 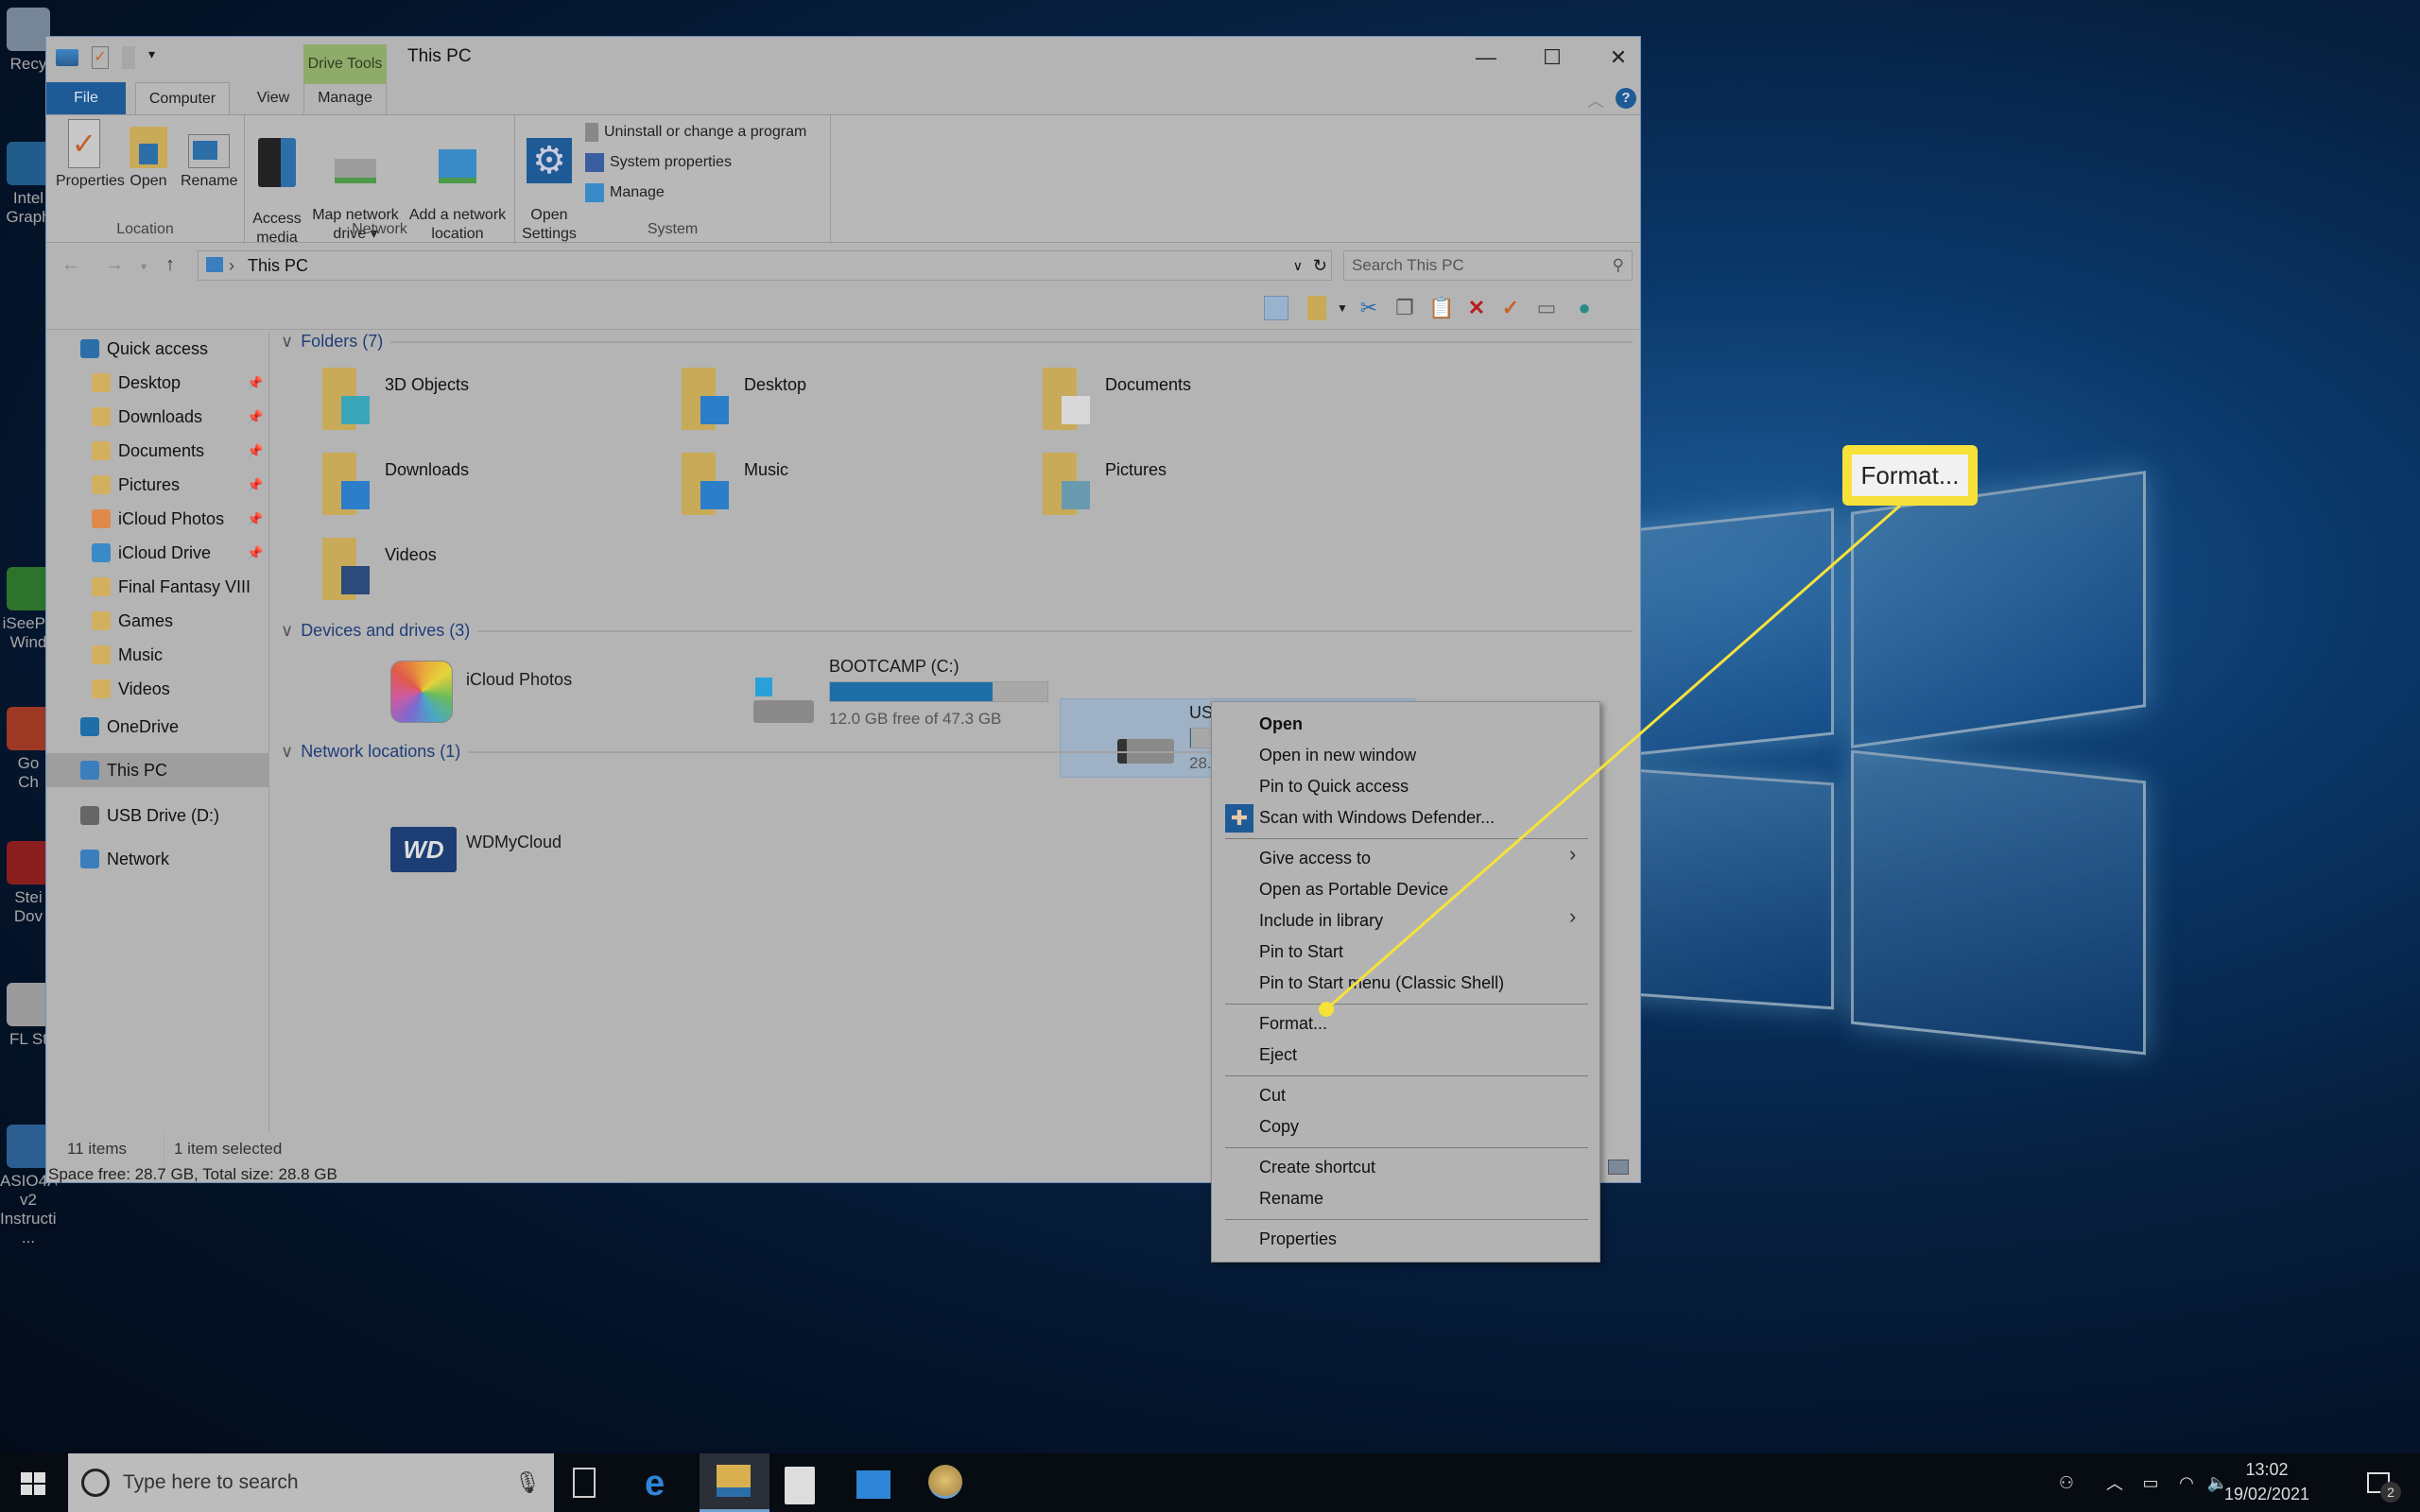 What do you see at coordinates (2266, 1494) in the screenshot?
I see `clock-date: 19/02/2021` at bounding box center [2266, 1494].